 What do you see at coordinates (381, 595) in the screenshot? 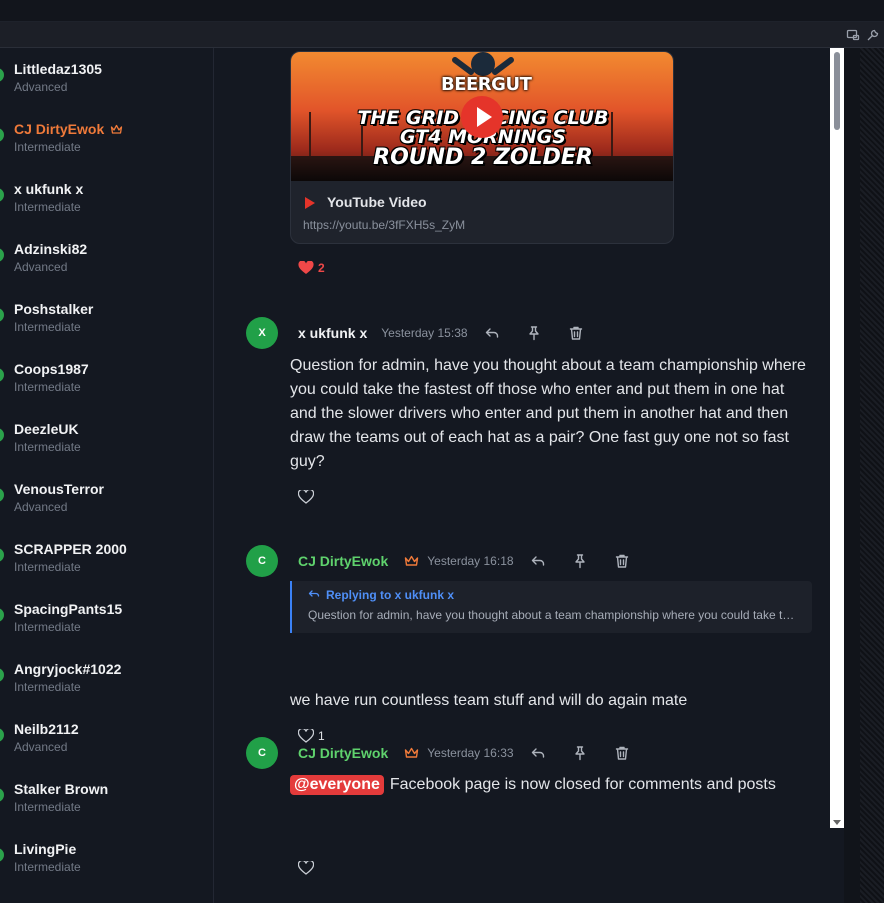
I see `reply-label: Replying to x ukfunk x` at bounding box center [381, 595].